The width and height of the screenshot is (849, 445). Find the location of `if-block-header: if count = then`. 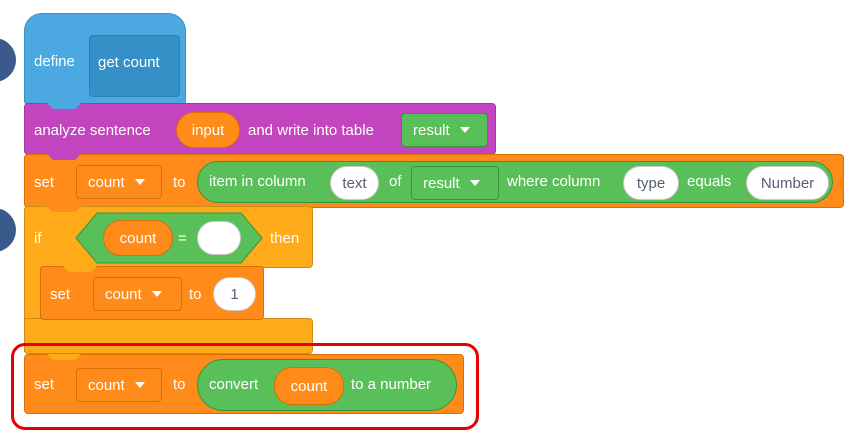

if-block-header: if count = then is located at coordinates (168, 237).